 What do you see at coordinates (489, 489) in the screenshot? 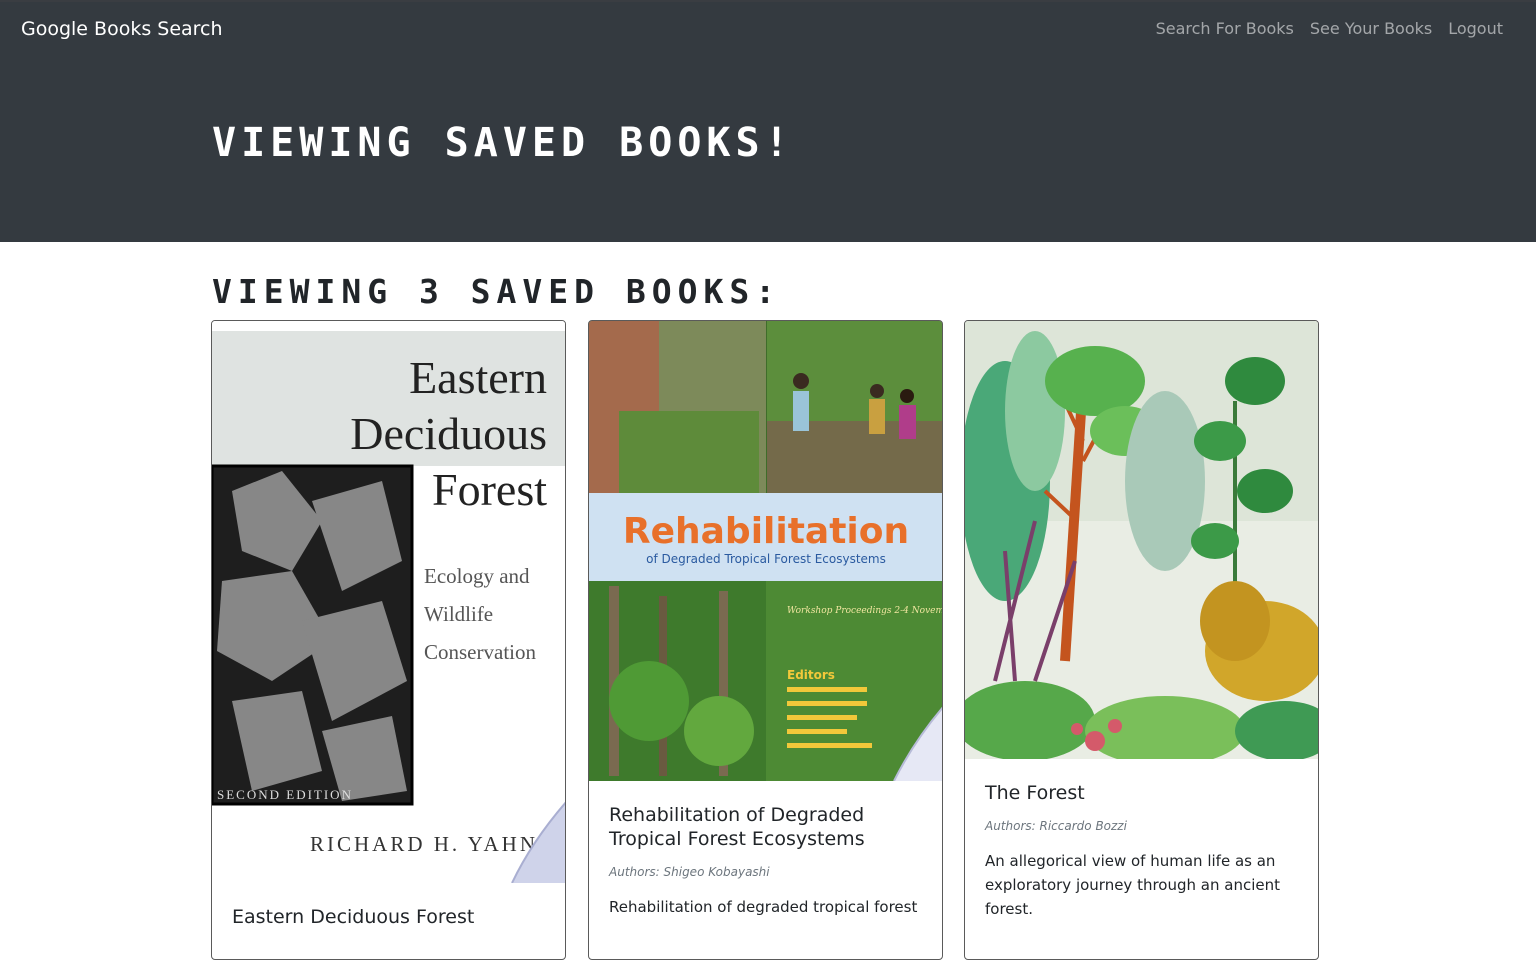
I see `cover-title-3: Forest` at bounding box center [489, 489].